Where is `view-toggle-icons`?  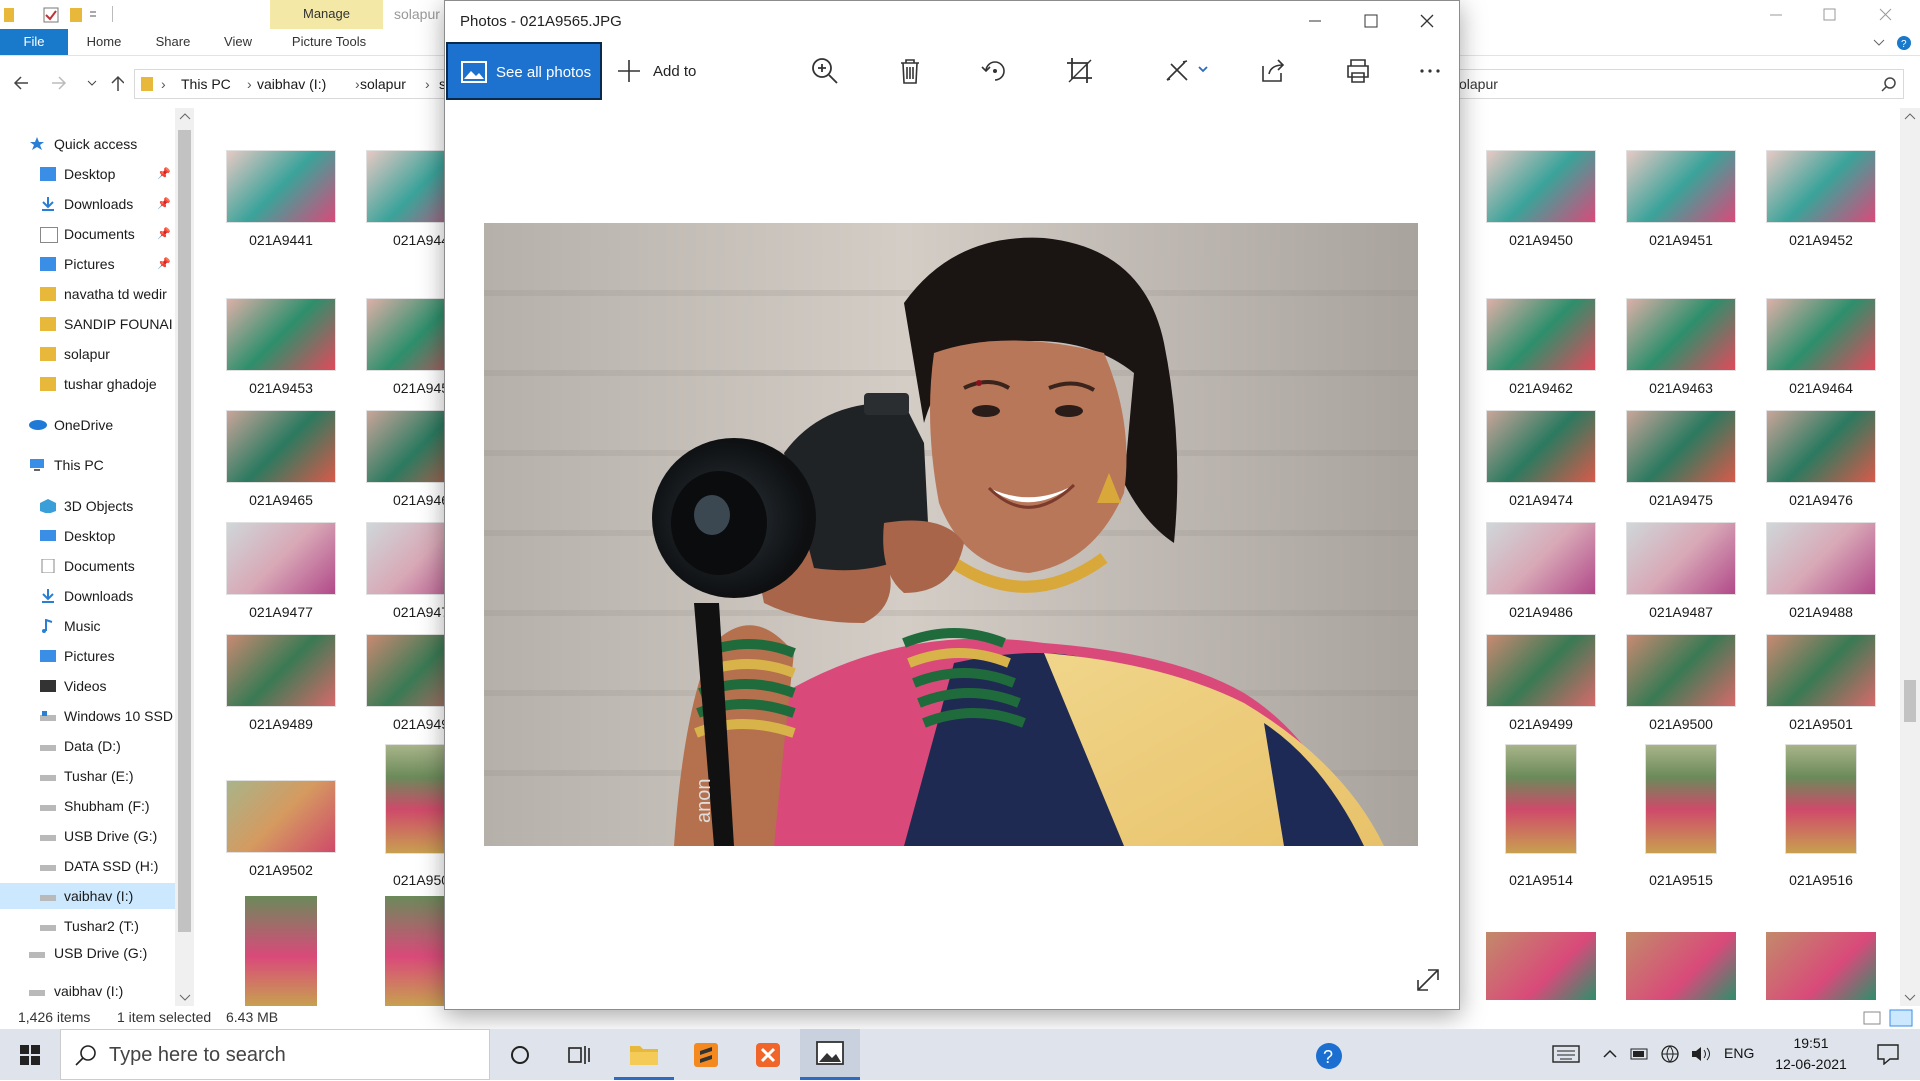 view-toggle-icons is located at coordinates (1888, 1018).